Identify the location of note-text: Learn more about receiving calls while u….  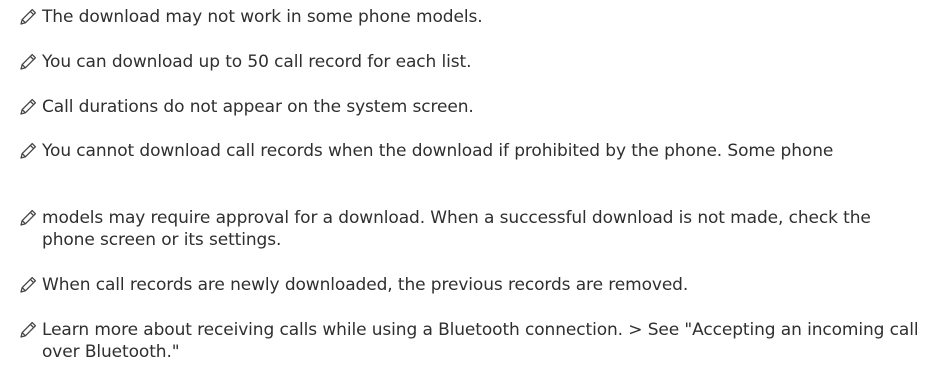
(480, 341).